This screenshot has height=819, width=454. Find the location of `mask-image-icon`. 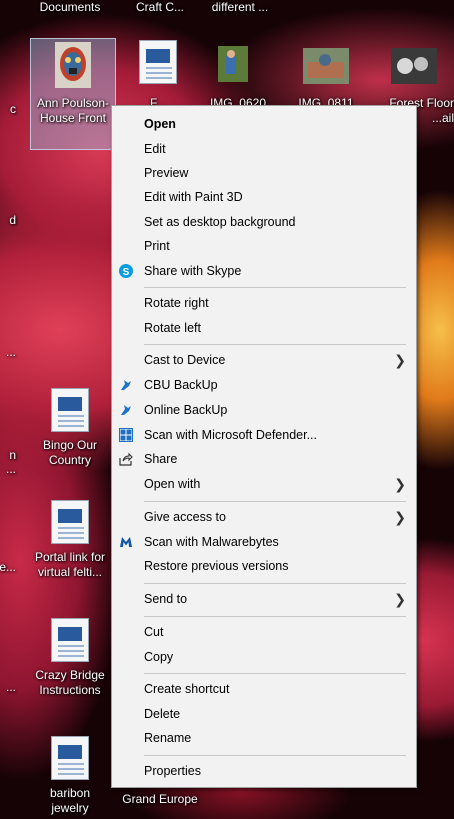

mask-image-icon is located at coordinates (73, 64).